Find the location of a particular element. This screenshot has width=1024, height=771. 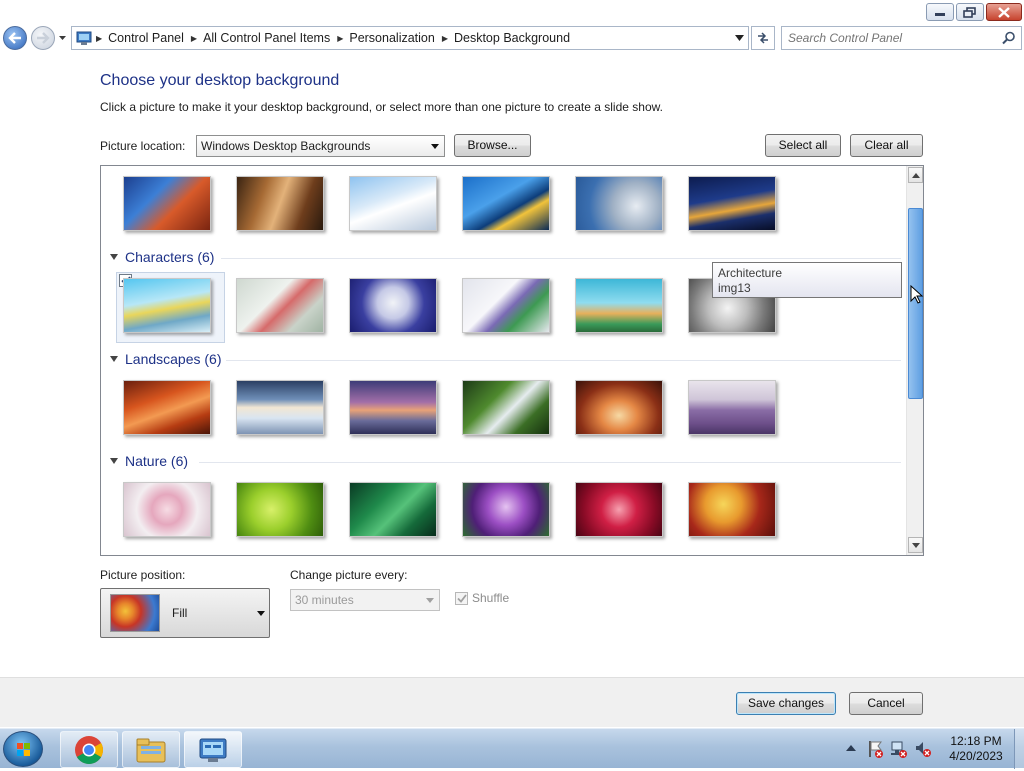

tooltip-filename: img13 is located at coordinates (734, 288).